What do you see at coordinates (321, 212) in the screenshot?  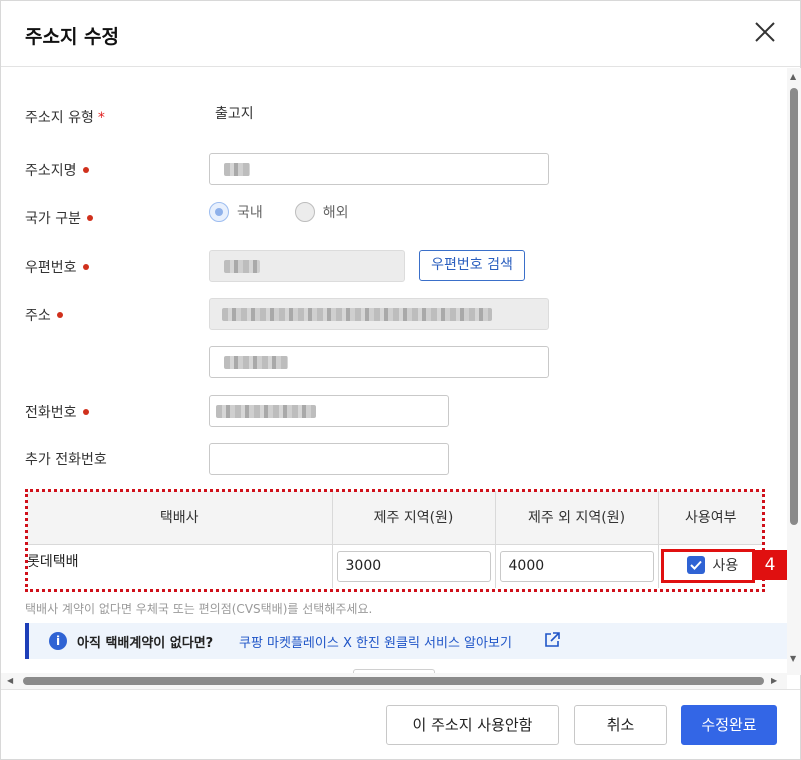 I see `radio-overseas: 해외` at bounding box center [321, 212].